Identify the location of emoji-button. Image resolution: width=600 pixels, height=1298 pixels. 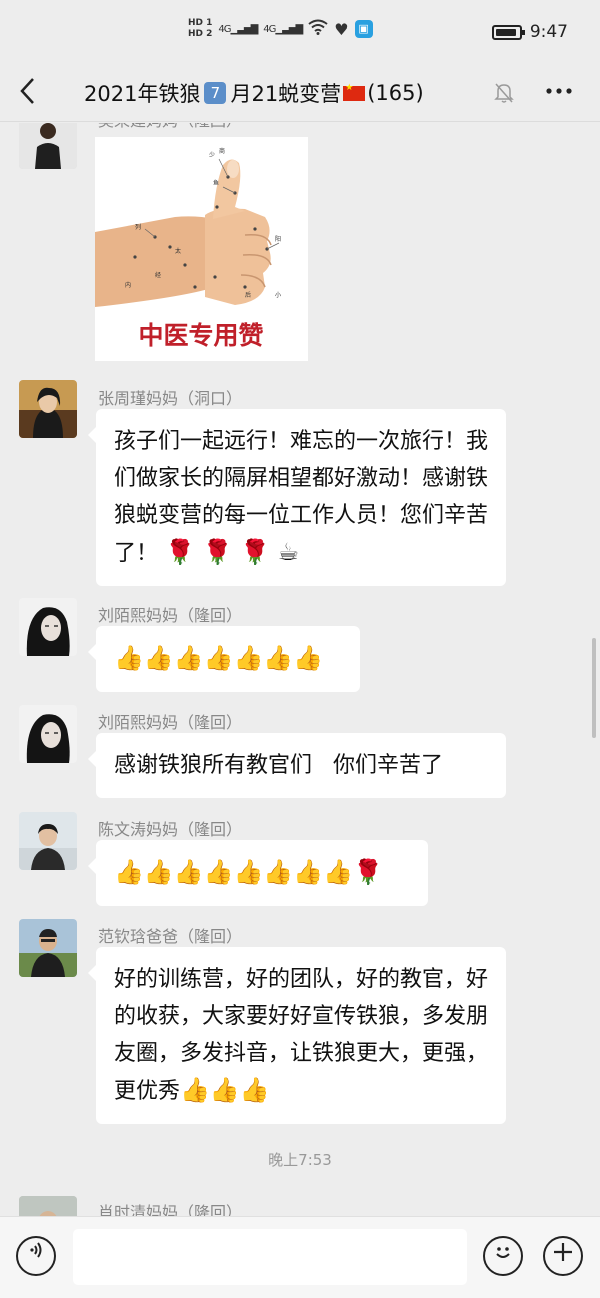
(503, 1256).